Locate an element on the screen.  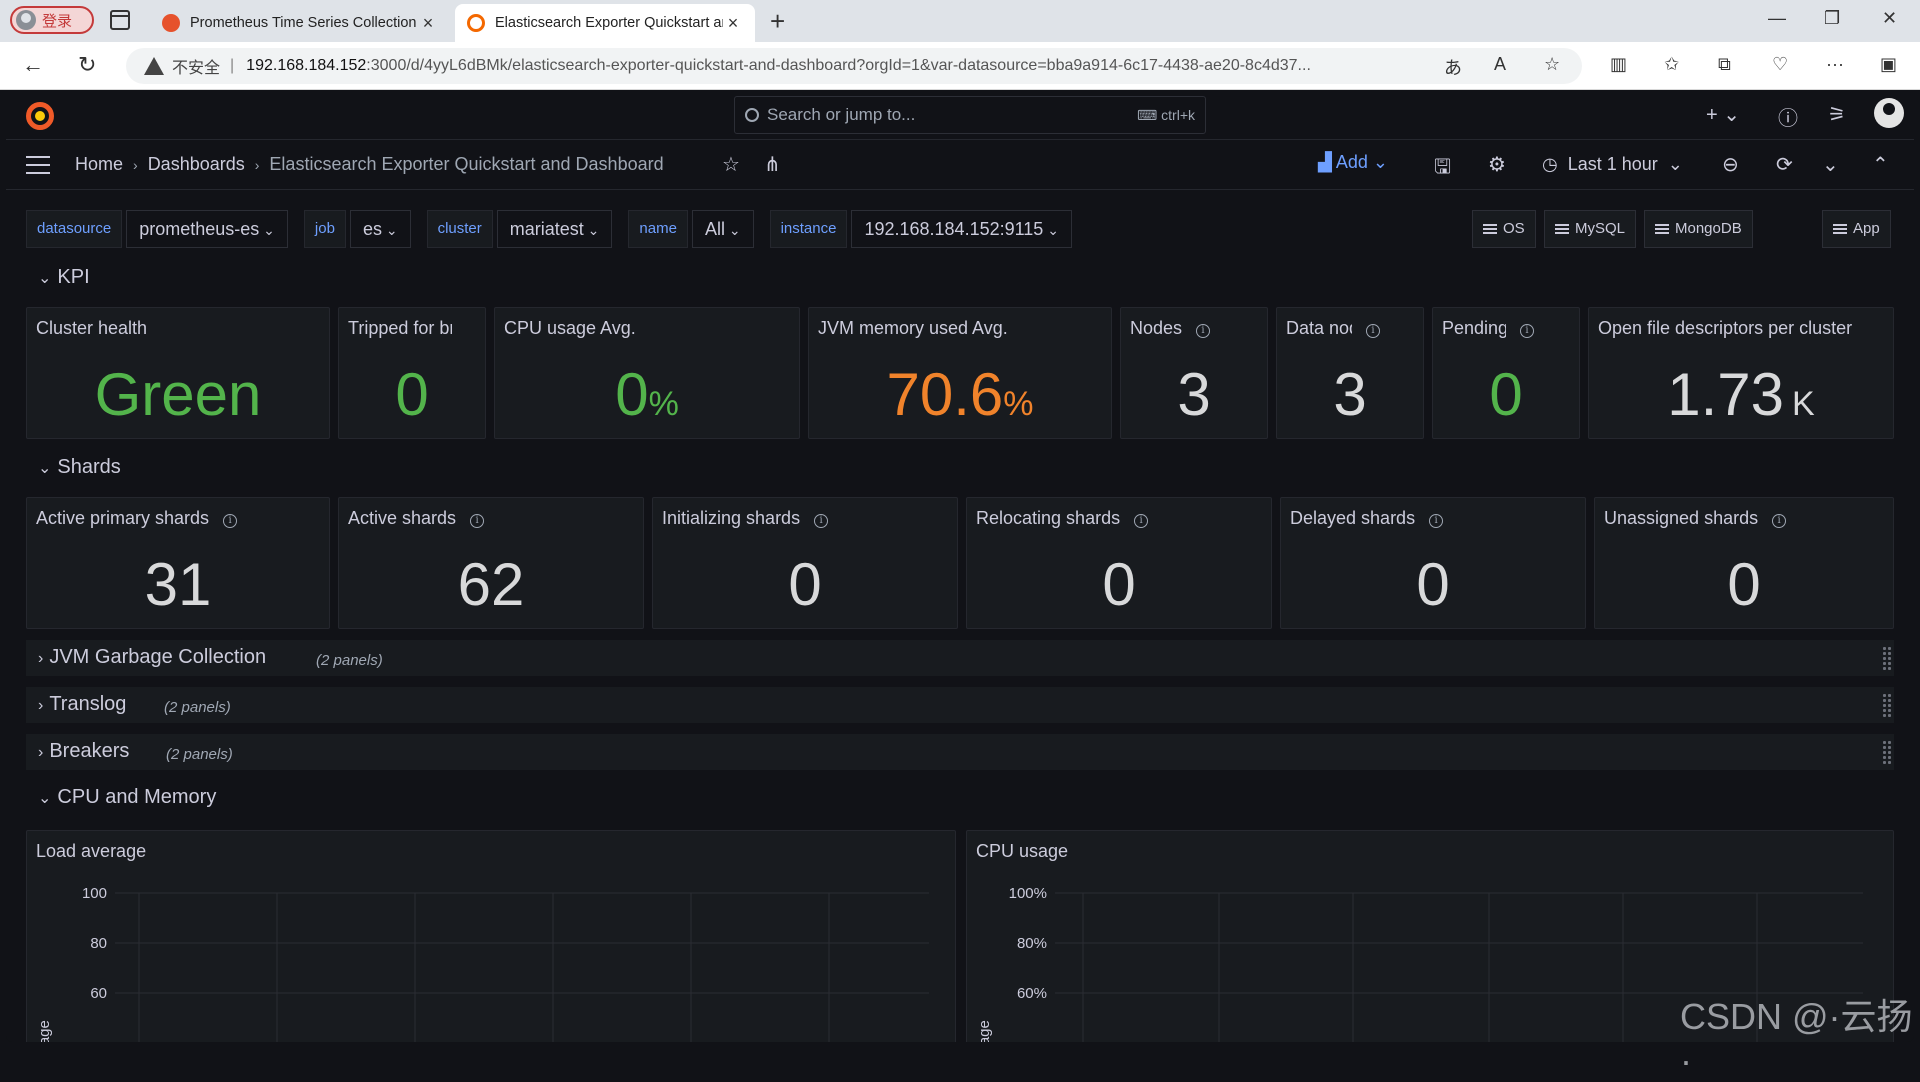
menu-icon is located at coordinates (38, 165).